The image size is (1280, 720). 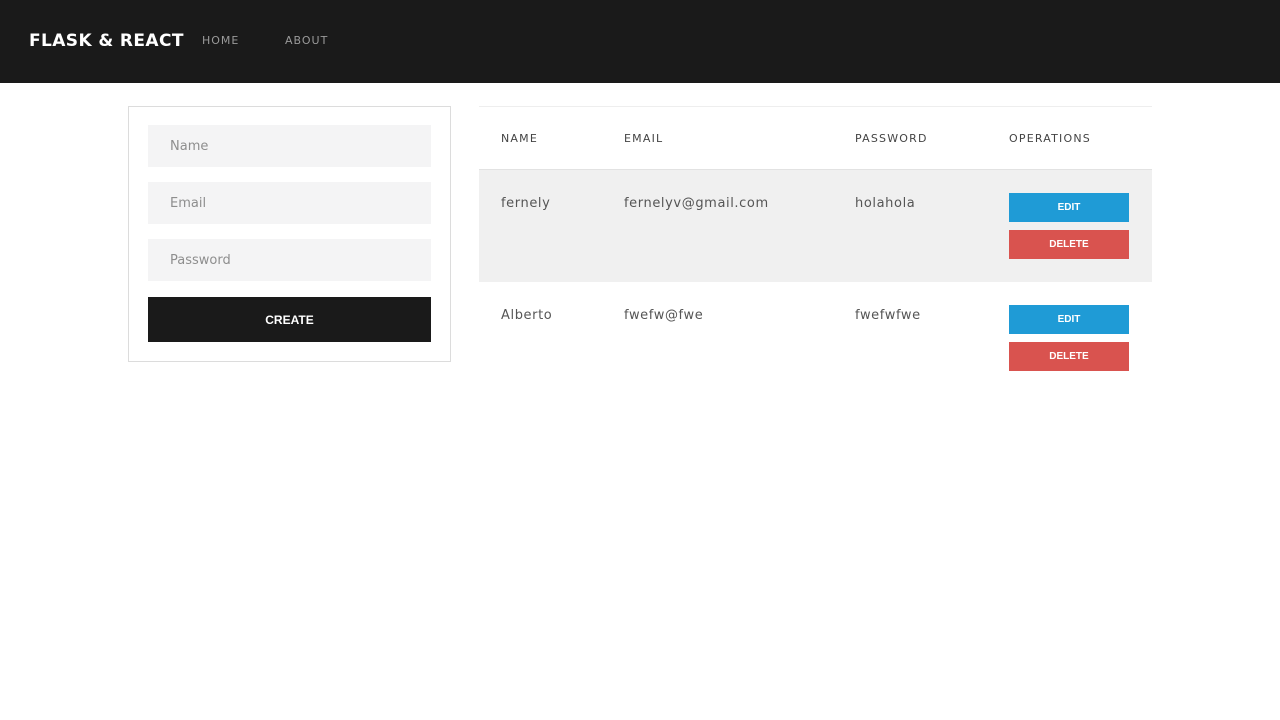 I want to click on table-row: Alberto fwefw@fwe fwefwfwe EDIT DELETE, so click(x=815, y=338).